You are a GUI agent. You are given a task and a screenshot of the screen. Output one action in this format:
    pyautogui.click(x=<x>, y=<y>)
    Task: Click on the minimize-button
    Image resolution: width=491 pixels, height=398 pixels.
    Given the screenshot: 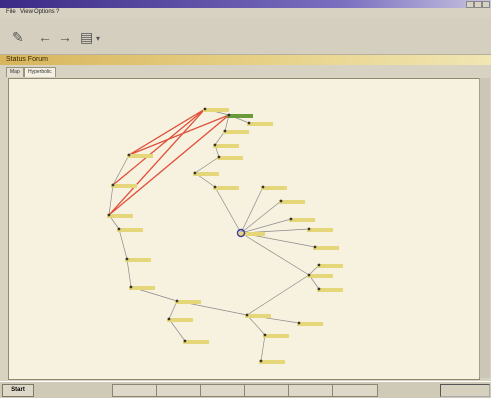 What is the action you would take?
    pyautogui.click(x=470, y=4)
    